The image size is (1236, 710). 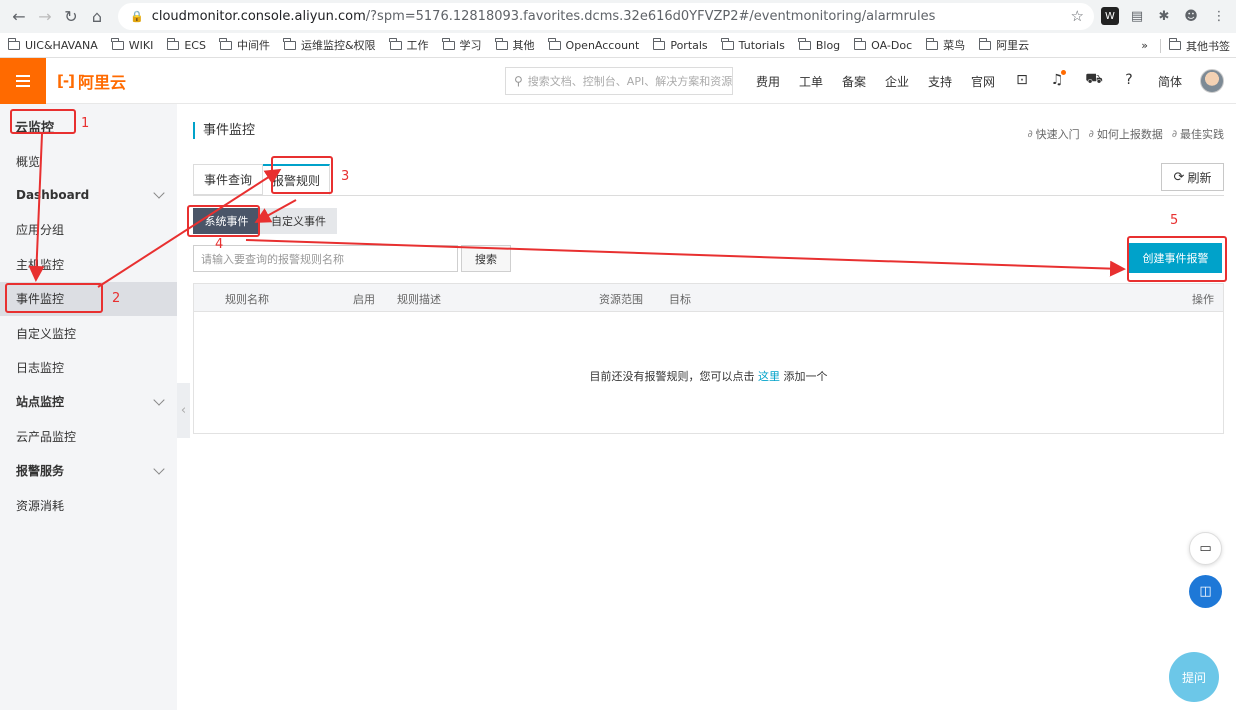 I want to click on bookmark-item: 中间件, so click(x=244, y=45).